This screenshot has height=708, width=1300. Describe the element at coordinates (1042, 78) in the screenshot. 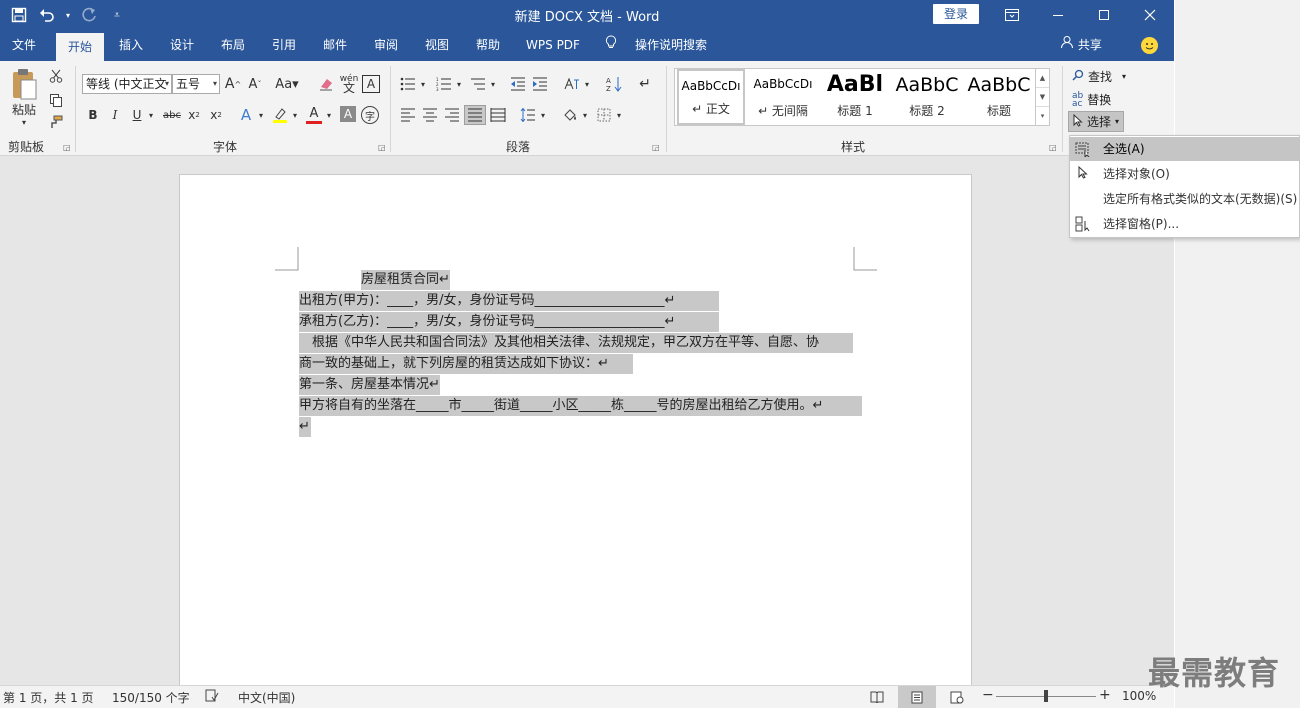

I see `scroll-up-icon: ▲` at that location.